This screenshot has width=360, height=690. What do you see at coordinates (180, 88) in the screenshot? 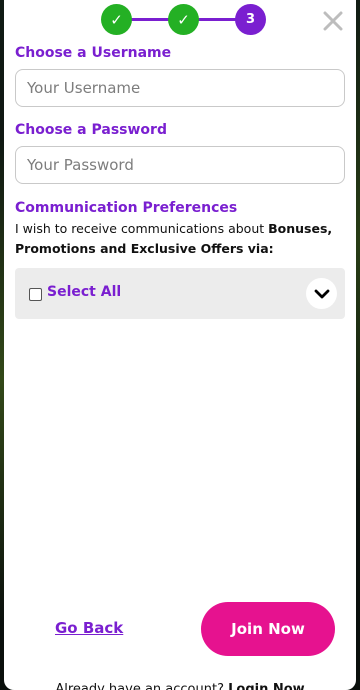
I see `username-input` at bounding box center [180, 88].